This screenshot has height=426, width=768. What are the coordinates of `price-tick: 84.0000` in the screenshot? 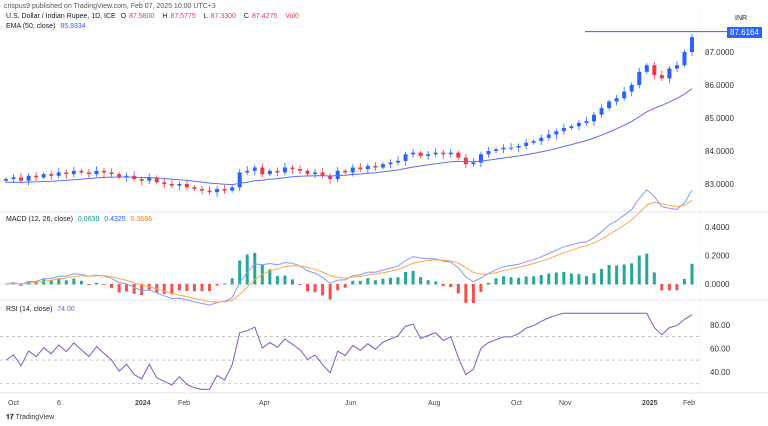 It's located at (719, 151).